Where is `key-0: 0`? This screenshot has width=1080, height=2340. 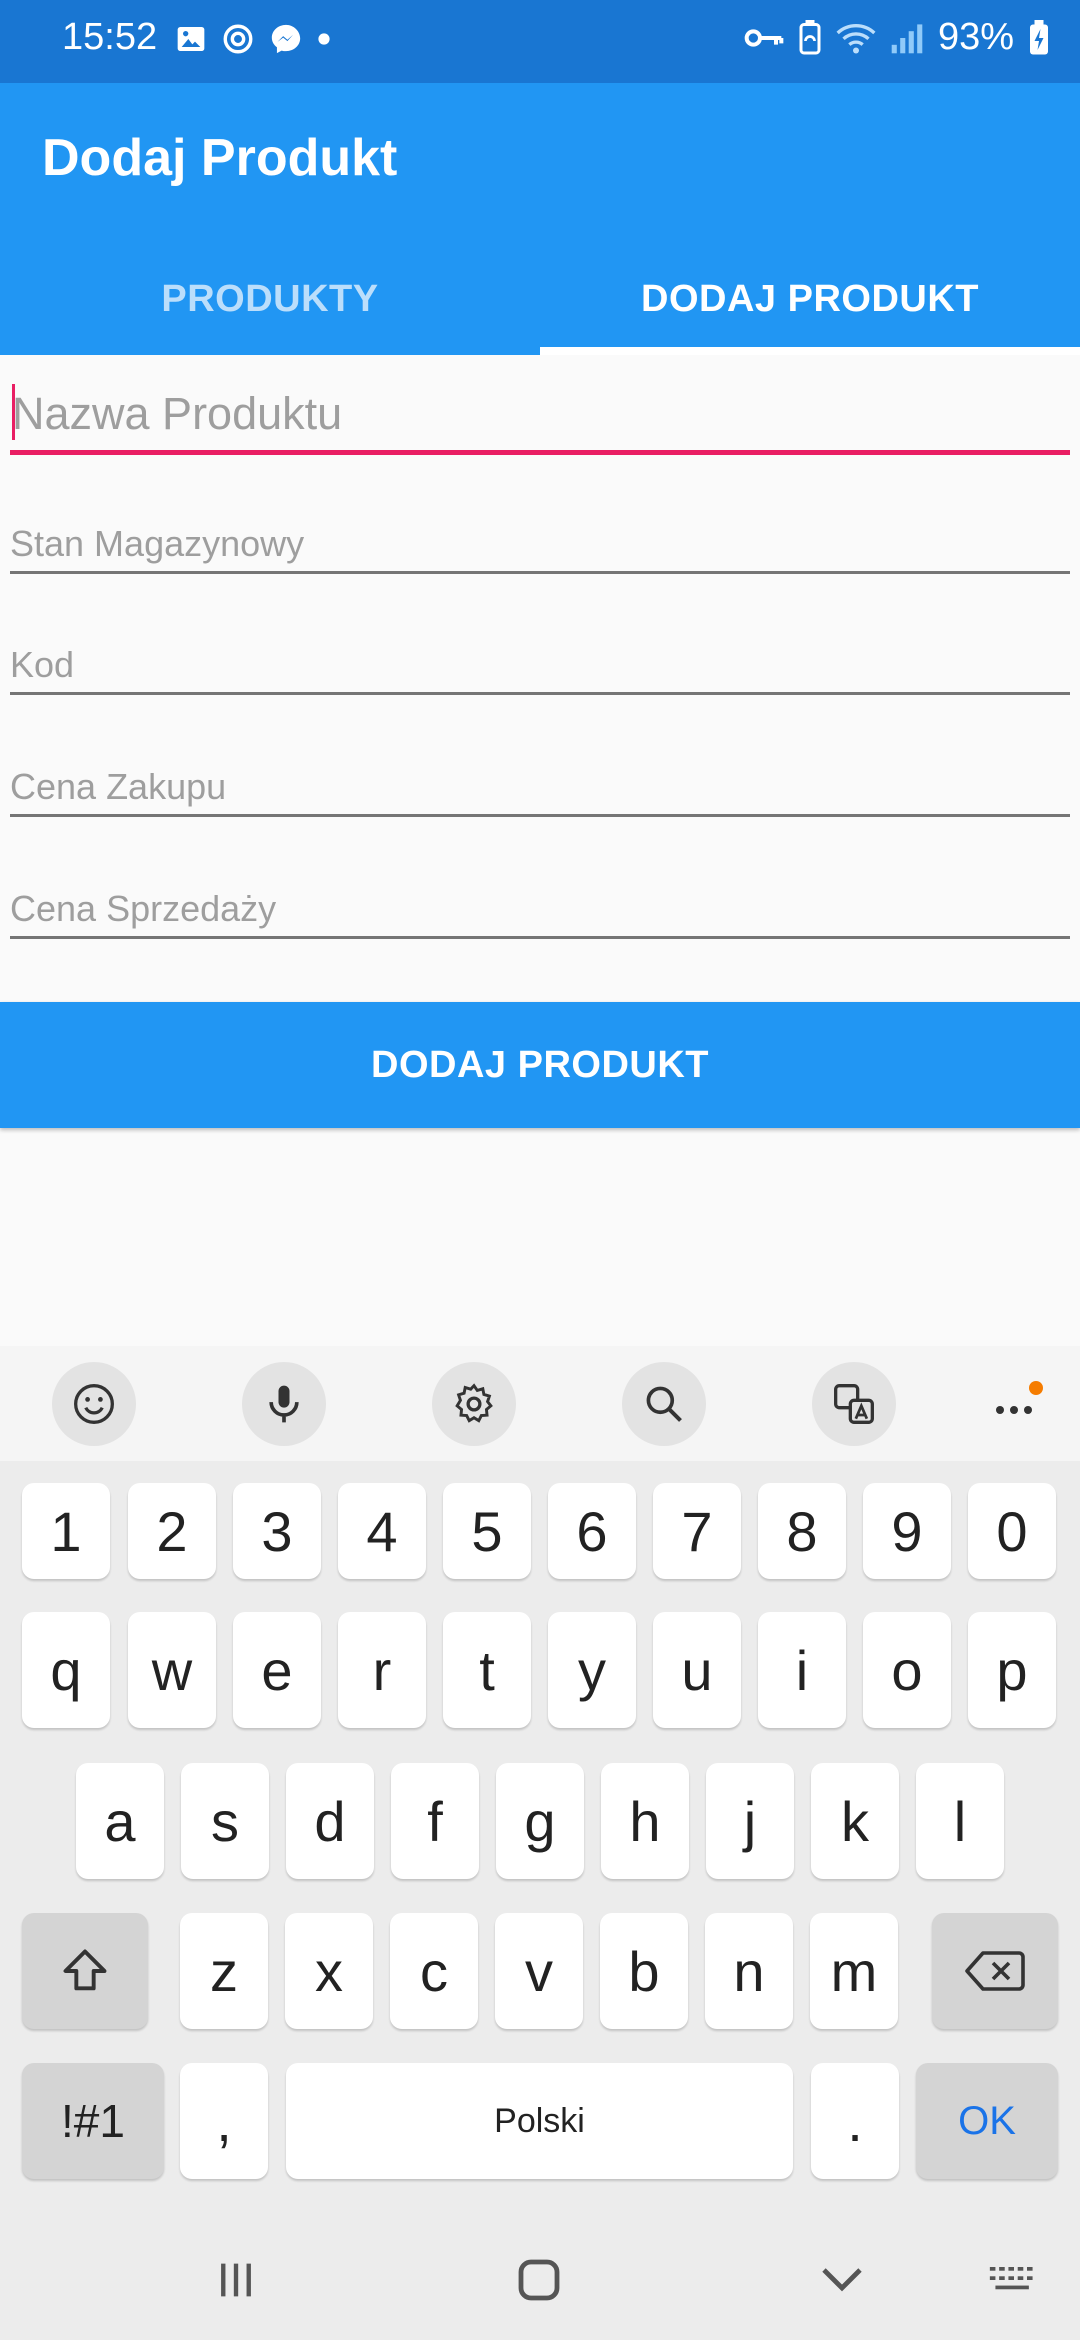
key-0: 0 is located at coordinates (1012, 1531).